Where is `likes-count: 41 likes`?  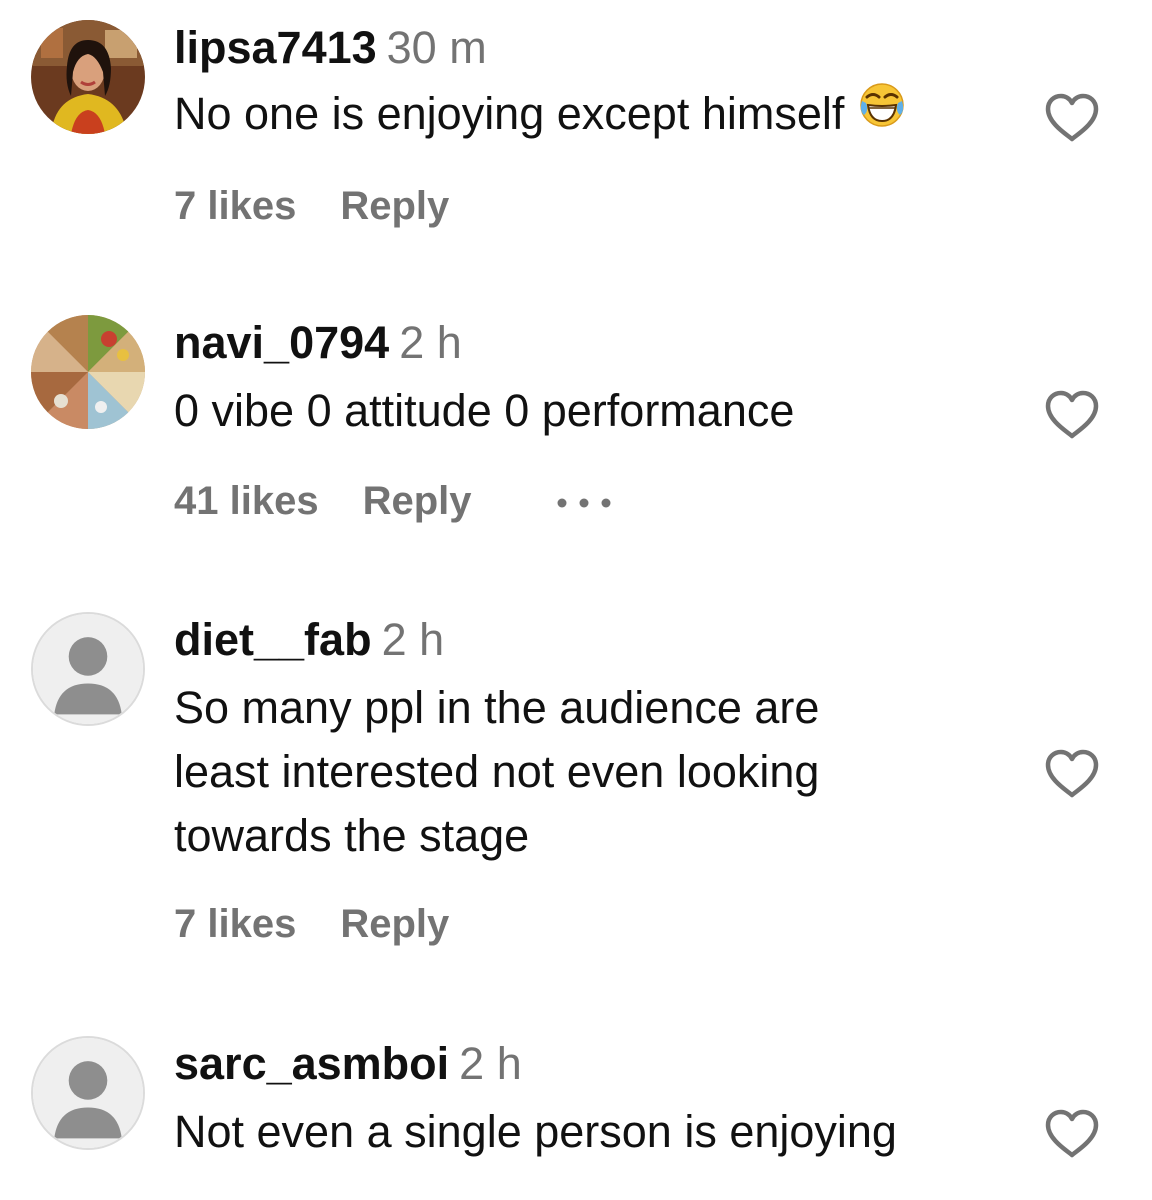
likes-count: 41 likes is located at coordinates (246, 501).